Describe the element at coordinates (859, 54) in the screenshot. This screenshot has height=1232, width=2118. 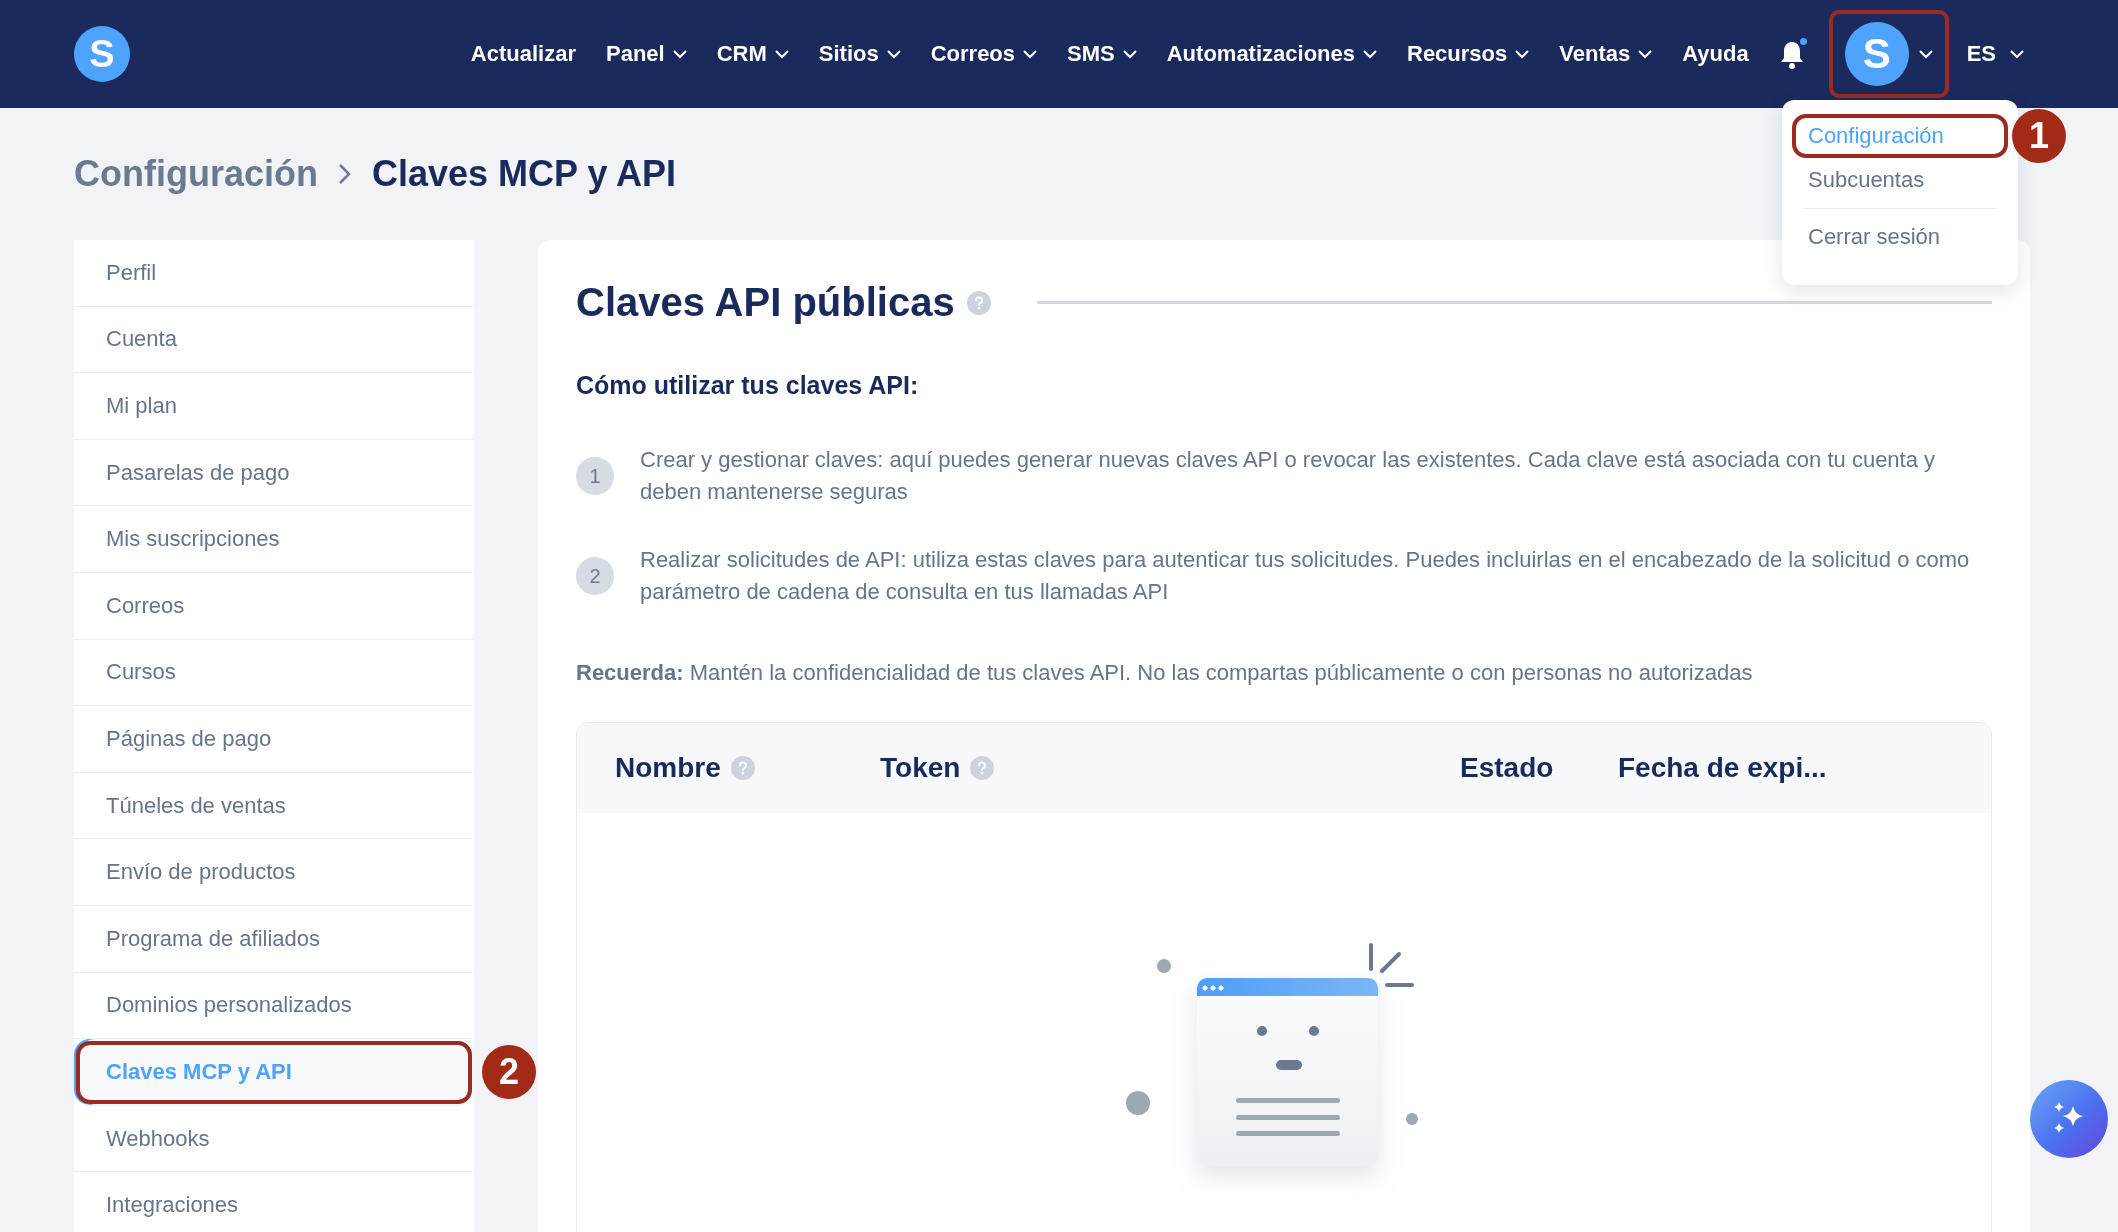
I see `nav-link: Sitios` at that location.